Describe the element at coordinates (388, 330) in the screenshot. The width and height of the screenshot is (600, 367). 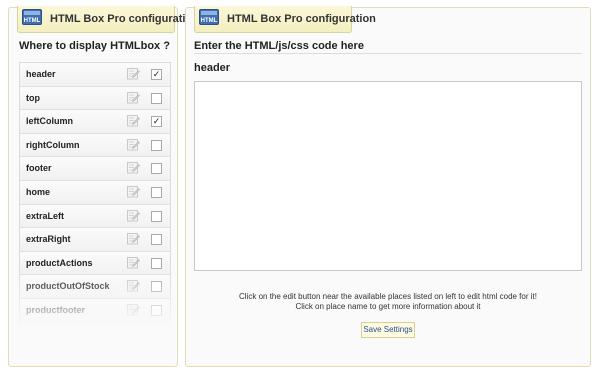
I see `save-settings-button: Save Settings` at that location.